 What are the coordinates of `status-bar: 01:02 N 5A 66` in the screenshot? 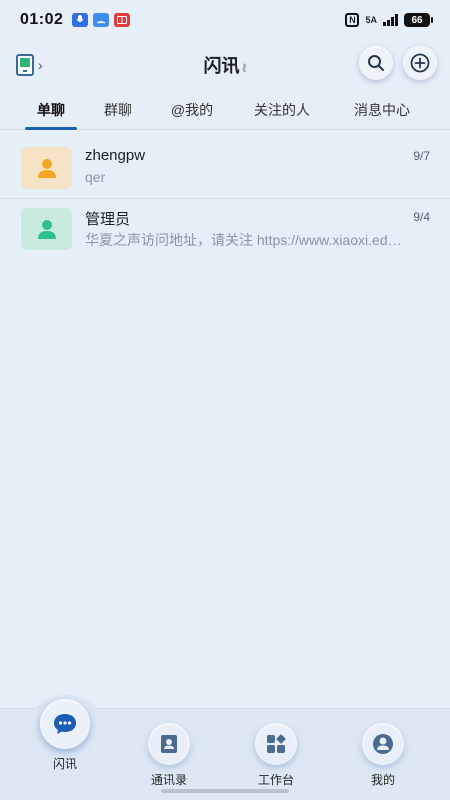 It's located at (225, 20).